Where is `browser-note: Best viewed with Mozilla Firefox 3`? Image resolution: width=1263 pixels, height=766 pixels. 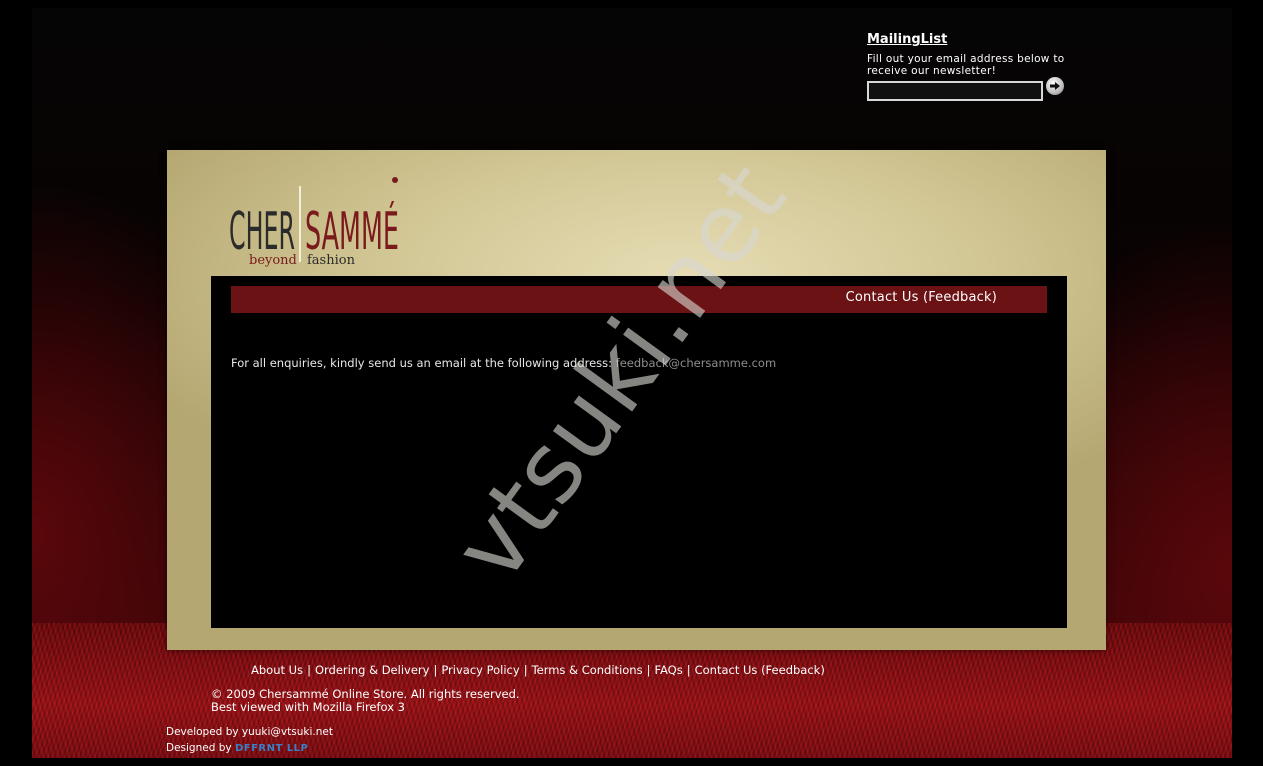
browser-note: Best viewed with Mozilla Firefox 3 is located at coordinates (308, 707).